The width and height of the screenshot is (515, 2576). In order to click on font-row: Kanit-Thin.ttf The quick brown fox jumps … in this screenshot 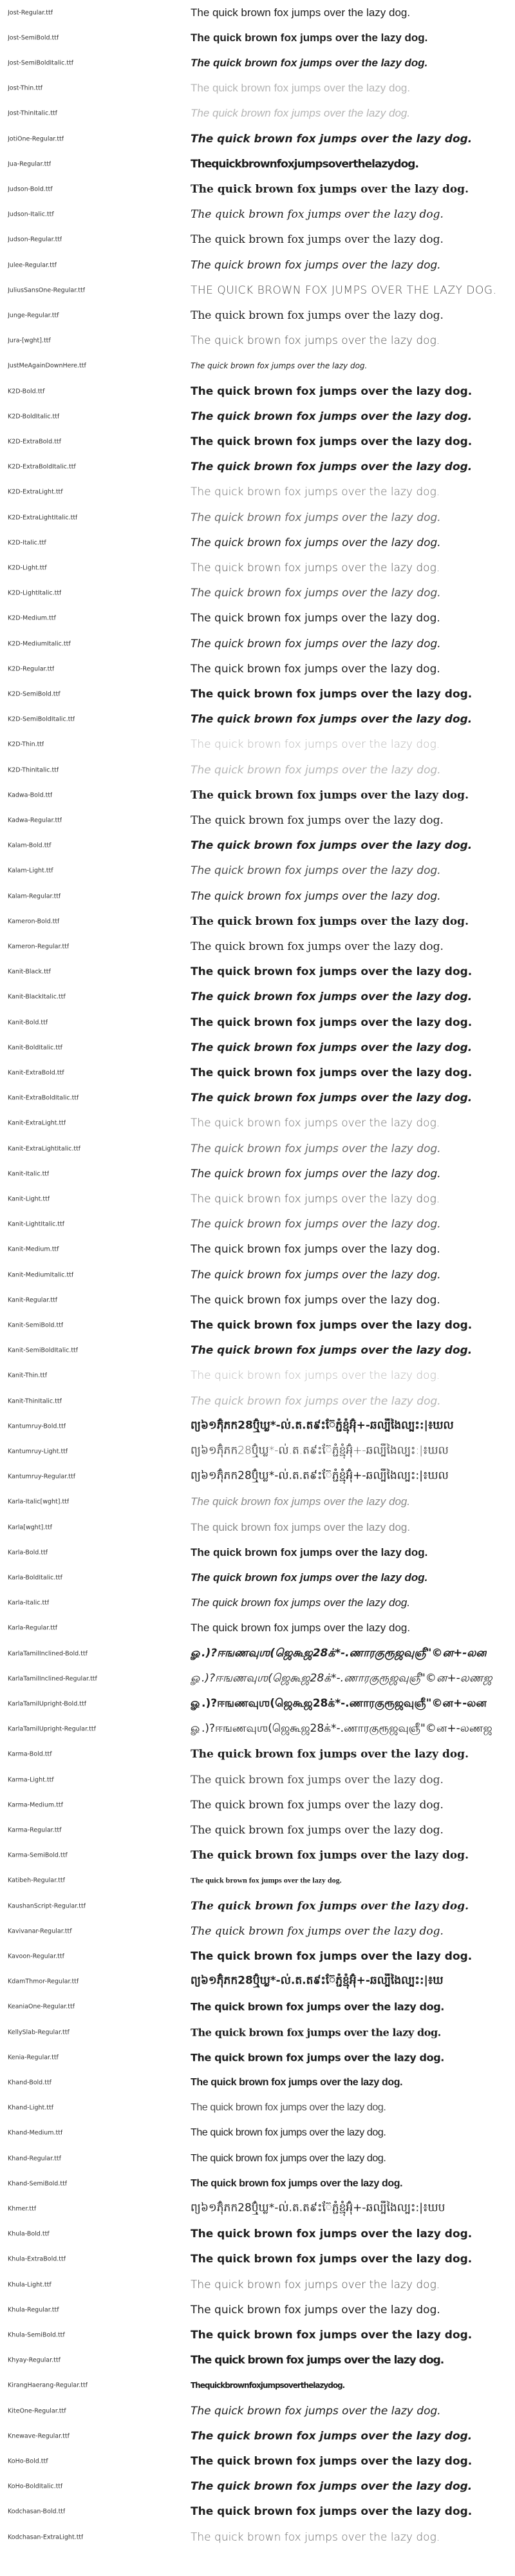, I will do `click(257, 1376)`.